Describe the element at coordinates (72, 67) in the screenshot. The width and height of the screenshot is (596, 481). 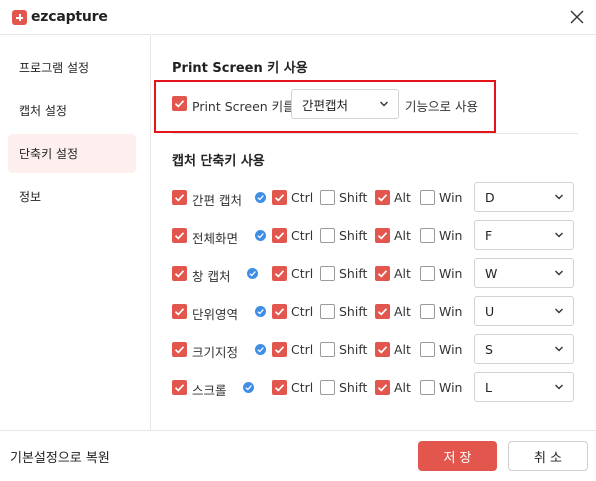
I see `sidebar-item-program-settings: 프로그램 설정` at that location.